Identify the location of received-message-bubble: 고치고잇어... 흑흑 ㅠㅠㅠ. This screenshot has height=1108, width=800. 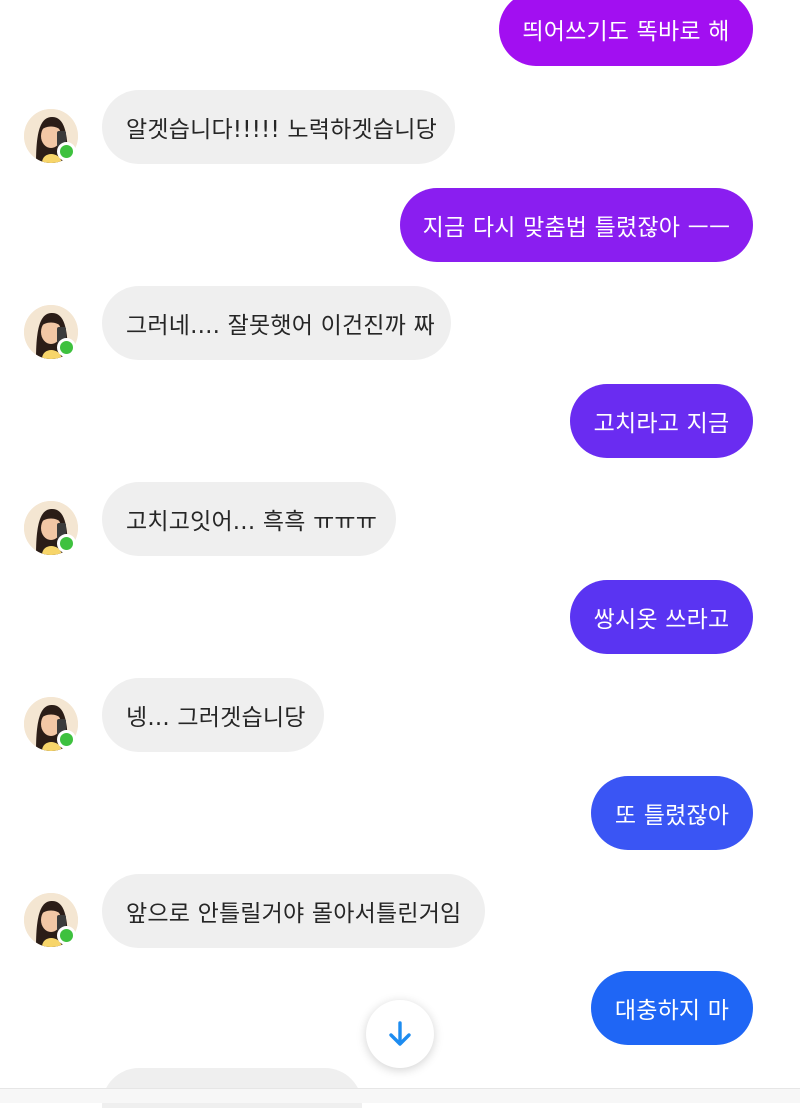
(249, 519).